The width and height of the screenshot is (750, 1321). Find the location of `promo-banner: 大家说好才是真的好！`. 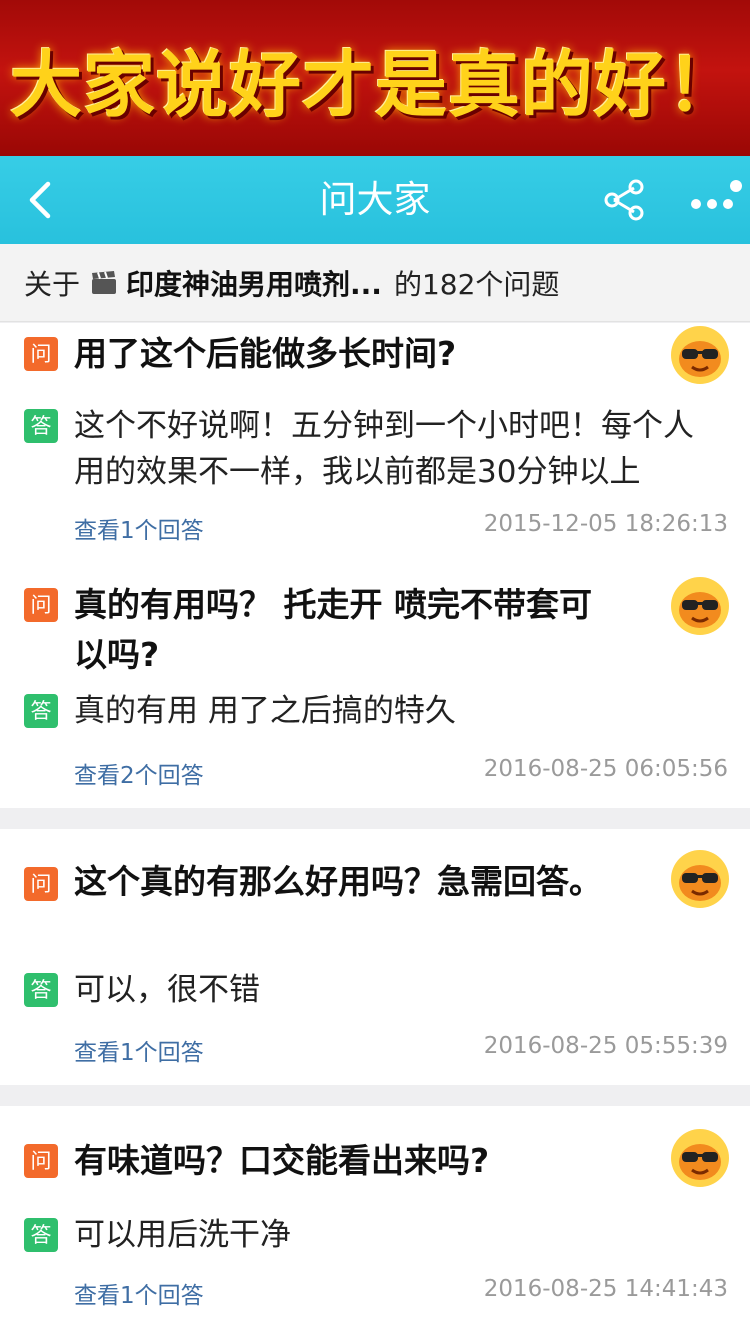

promo-banner: 大家说好才是真的好！ is located at coordinates (375, 78).